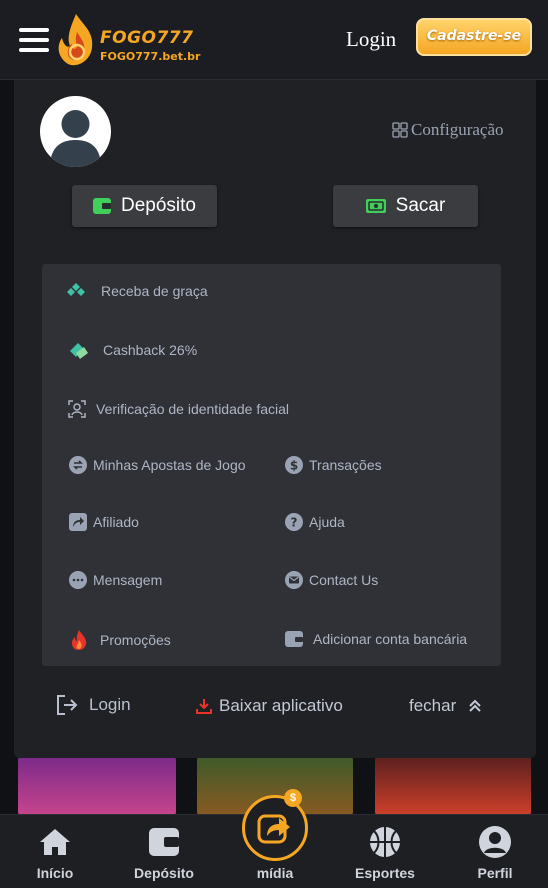 The height and width of the screenshot is (888, 548). I want to click on login-label: Login, so click(110, 704).